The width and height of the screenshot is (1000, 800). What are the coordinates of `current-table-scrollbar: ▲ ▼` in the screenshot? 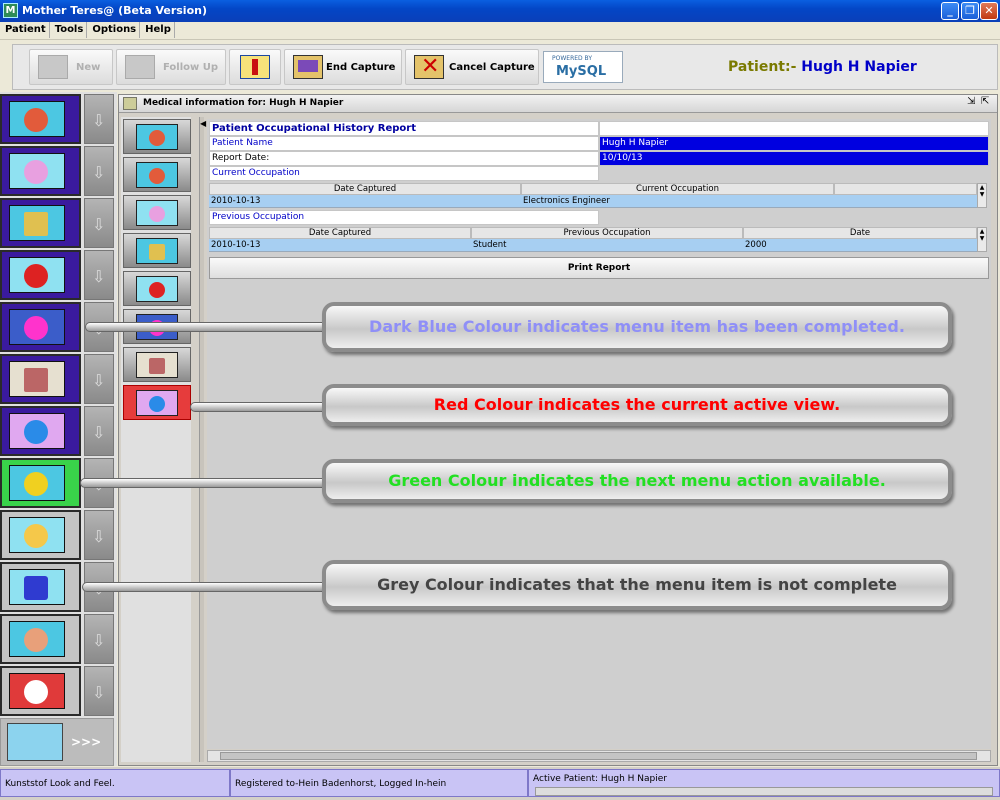 It's located at (982, 195).